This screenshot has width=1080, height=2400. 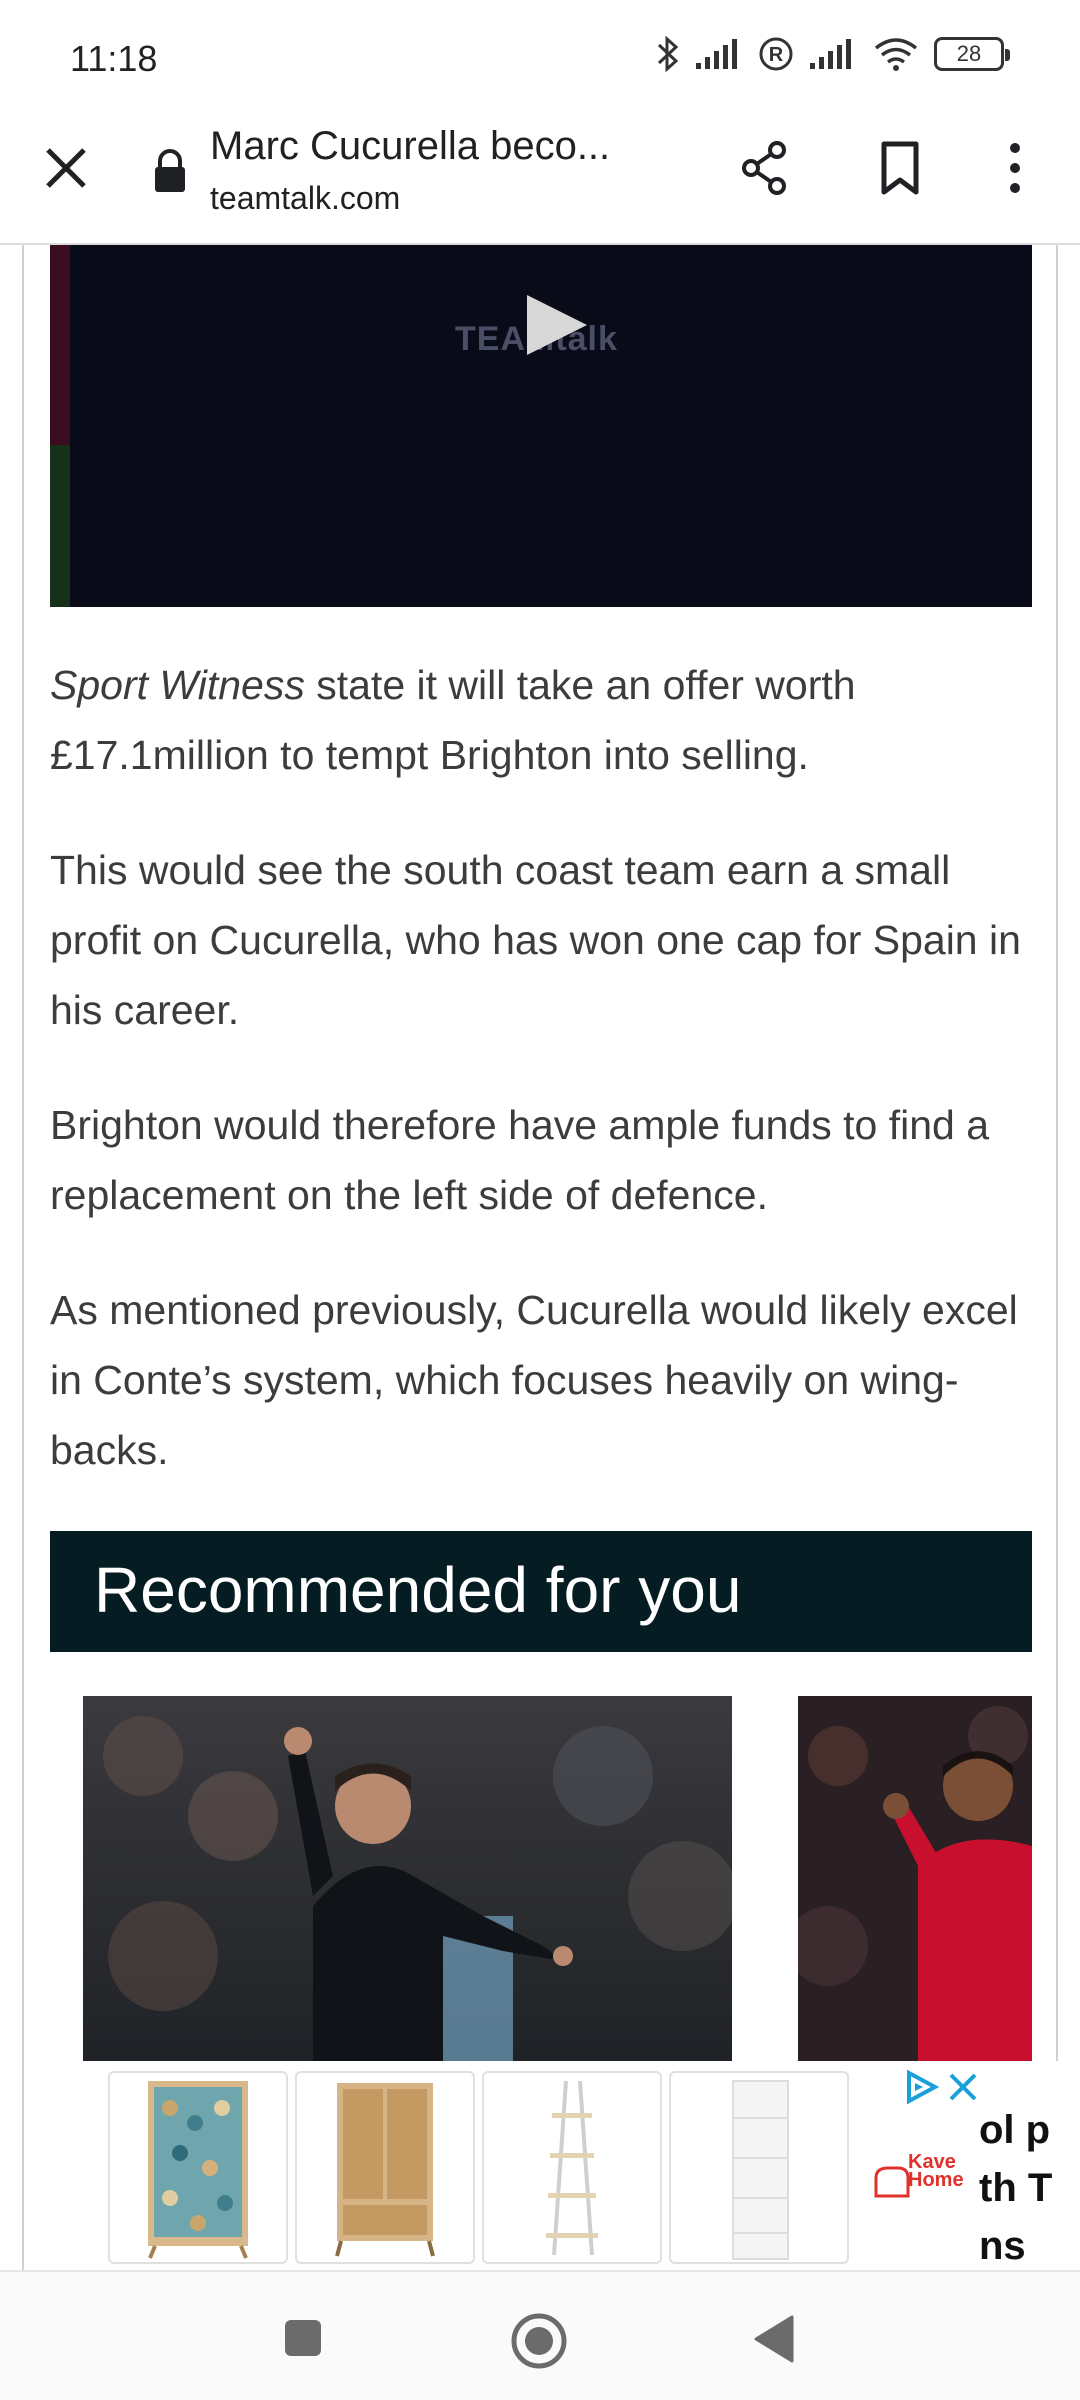 What do you see at coordinates (896, 54) in the screenshot?
I see `wifi-icon` at bounding box center [896, 54].